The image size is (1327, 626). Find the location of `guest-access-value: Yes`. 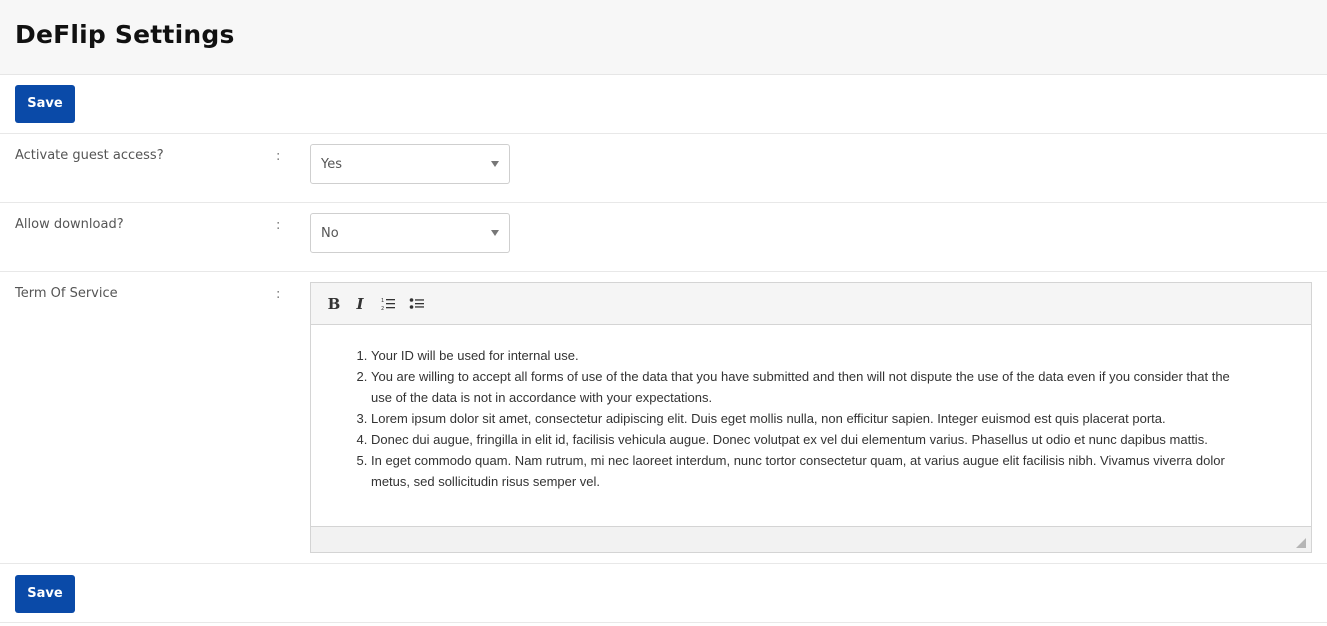

guest-access-value: Yes is located at coordinates (331, 164).